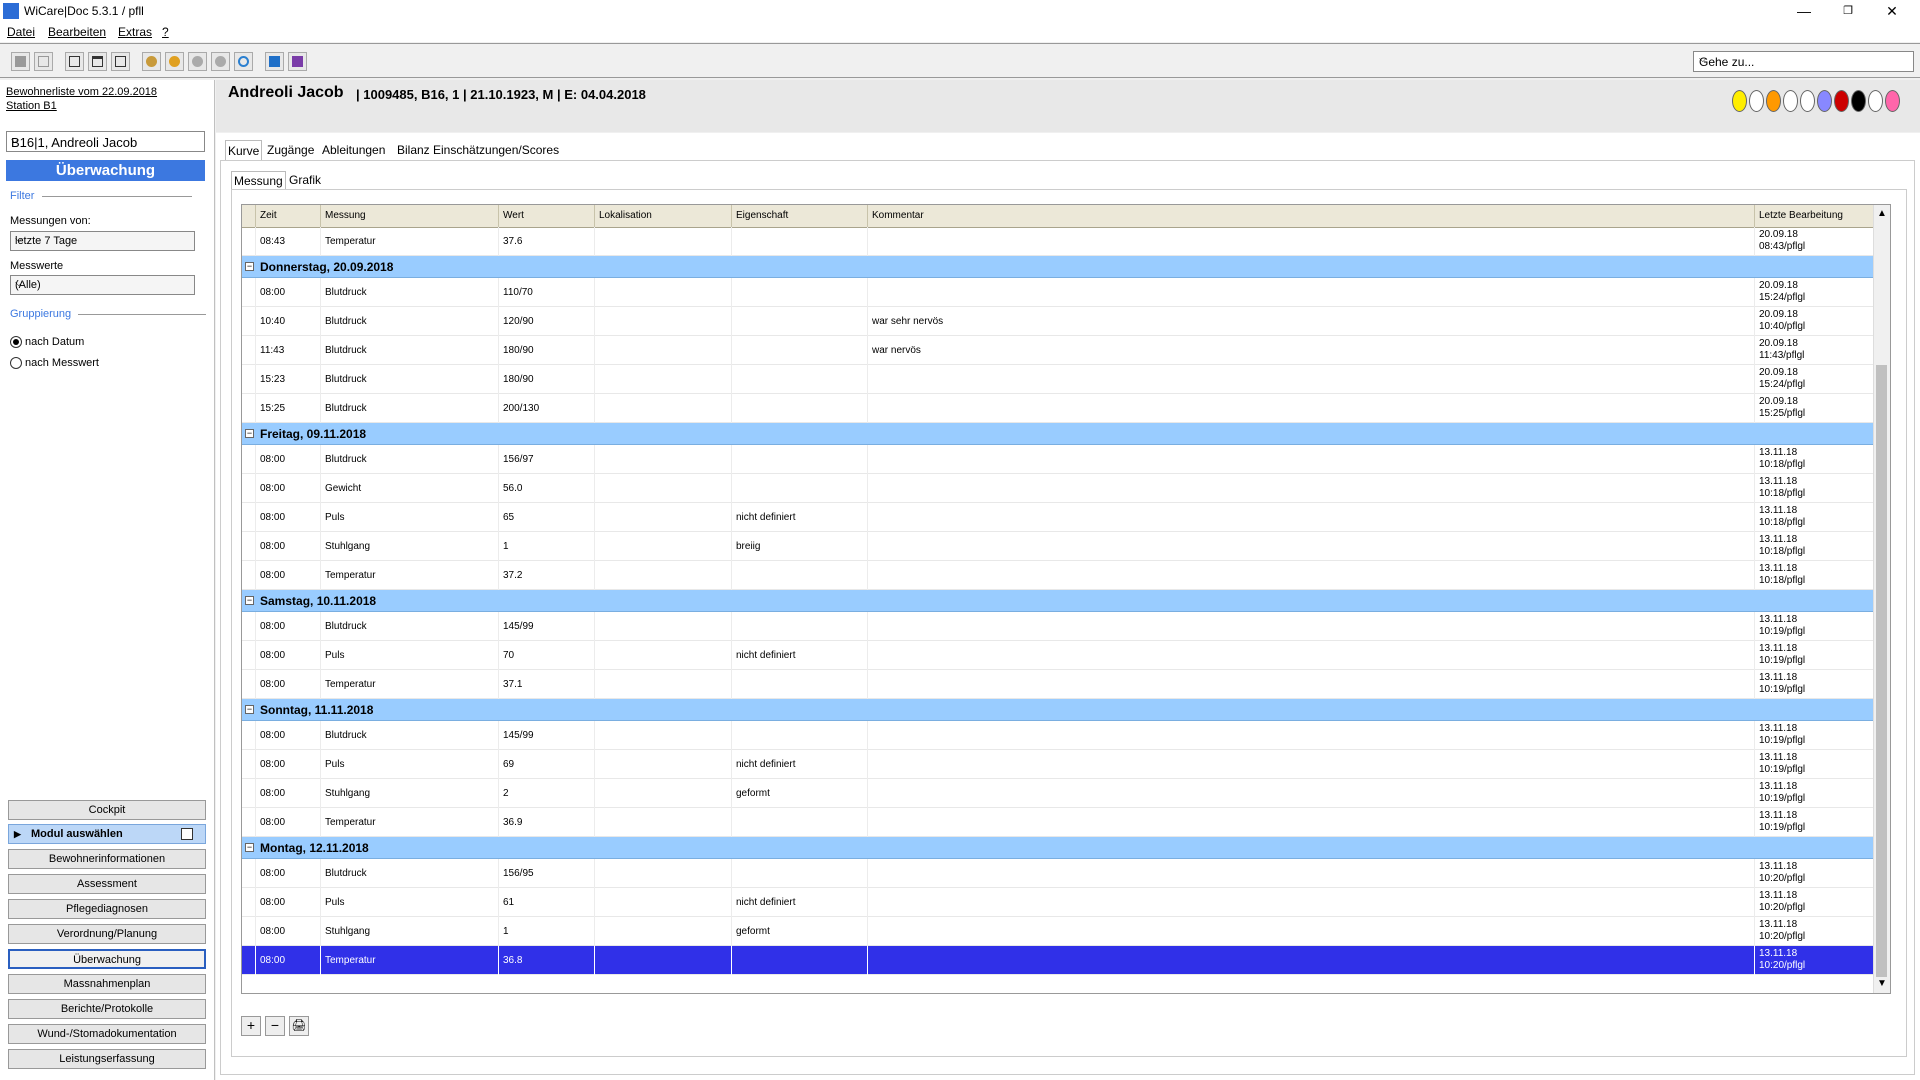 The image size is (1920, 1080). Describe the element at coordinates (1882, 983) in the screenshot. I see `scroll-down-icon: ▼` at that location.